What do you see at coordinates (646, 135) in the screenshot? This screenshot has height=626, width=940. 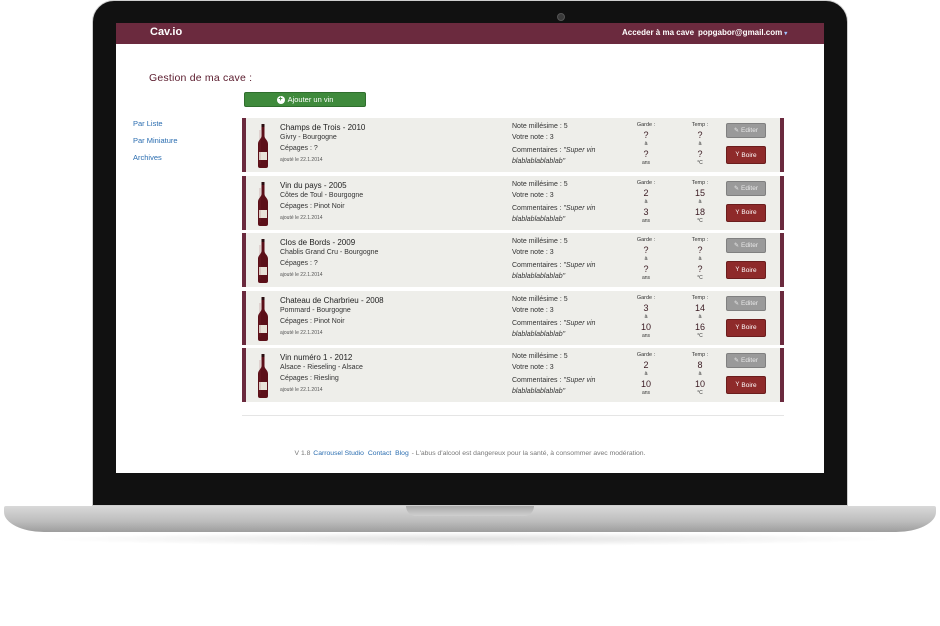 I see `keeping-min: ?` at bounding box center [646, 135].